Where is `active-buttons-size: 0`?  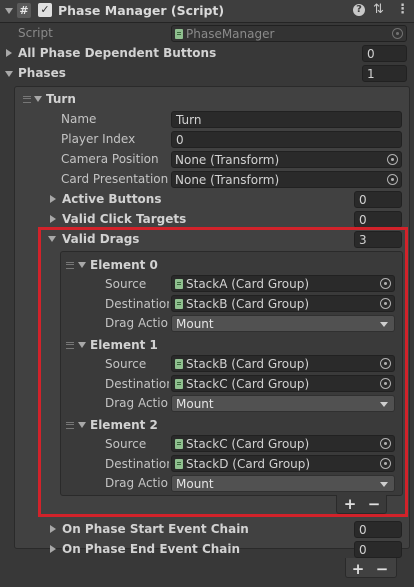
active-buttons-size: 0 is located at coordinates (378, 199).